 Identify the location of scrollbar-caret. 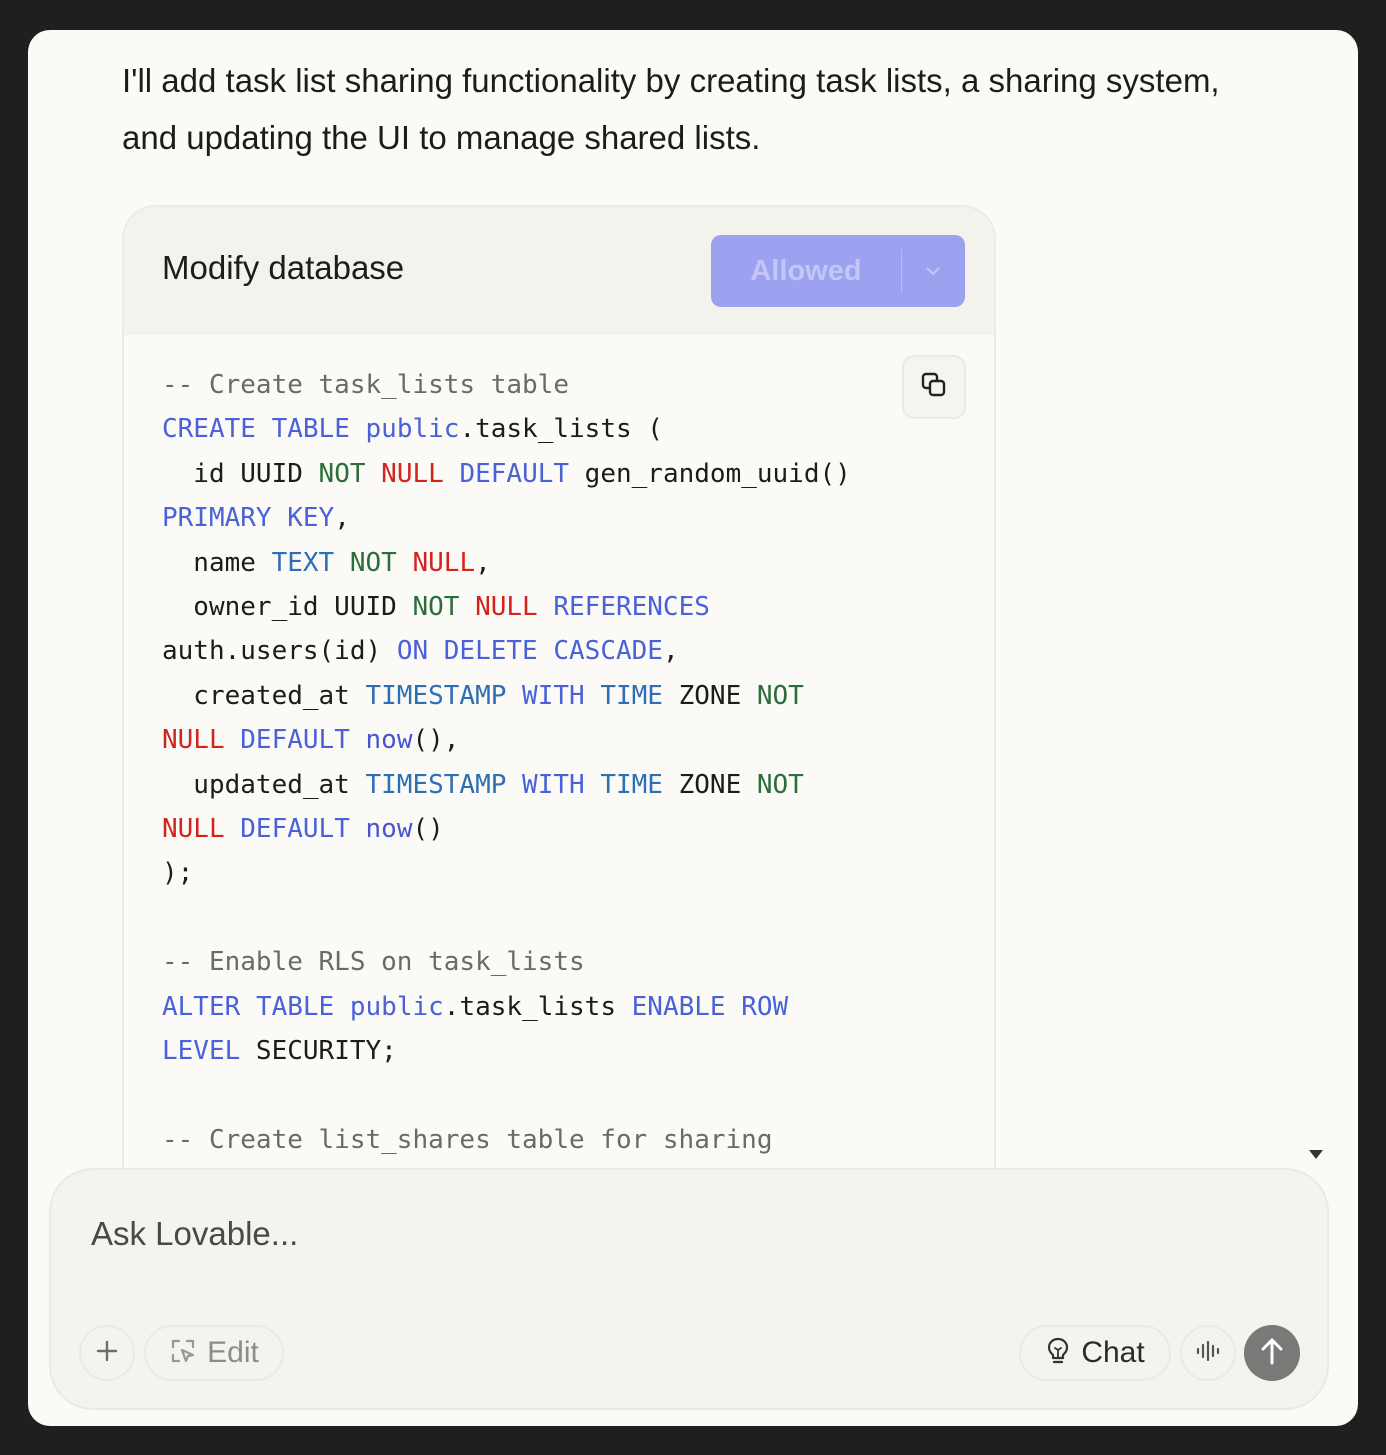
(1316, 1154).